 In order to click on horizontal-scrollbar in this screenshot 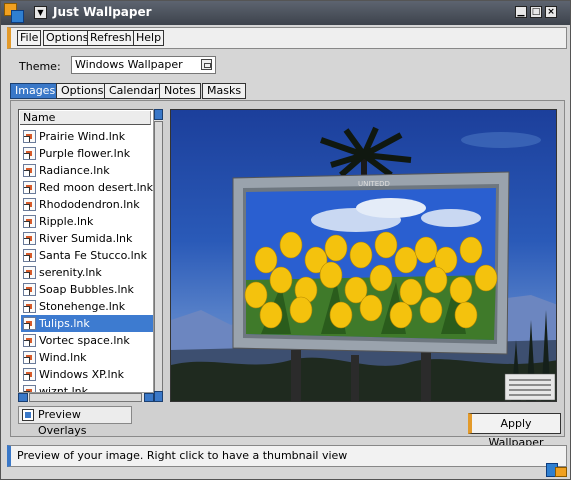, I will do `click(86, 397)`.